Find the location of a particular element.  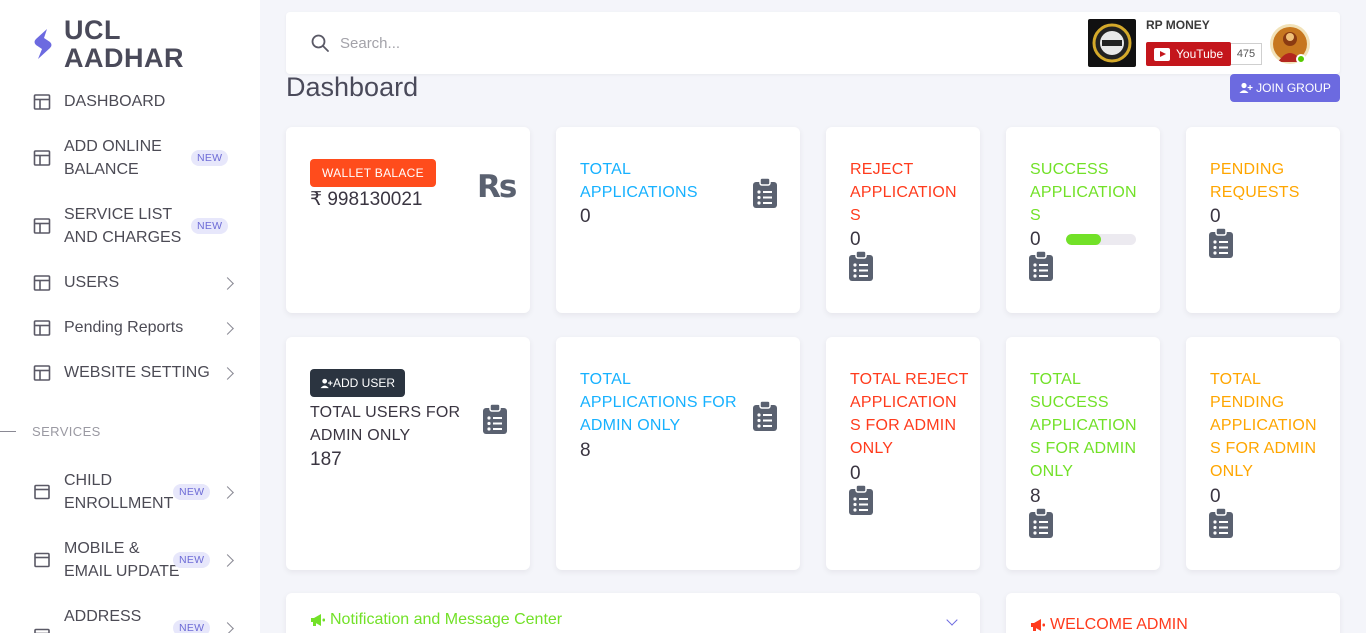

card-label: TOTAL APPLICATIONS FOR ADMIN ONLY is located at coordinates (658, 402).